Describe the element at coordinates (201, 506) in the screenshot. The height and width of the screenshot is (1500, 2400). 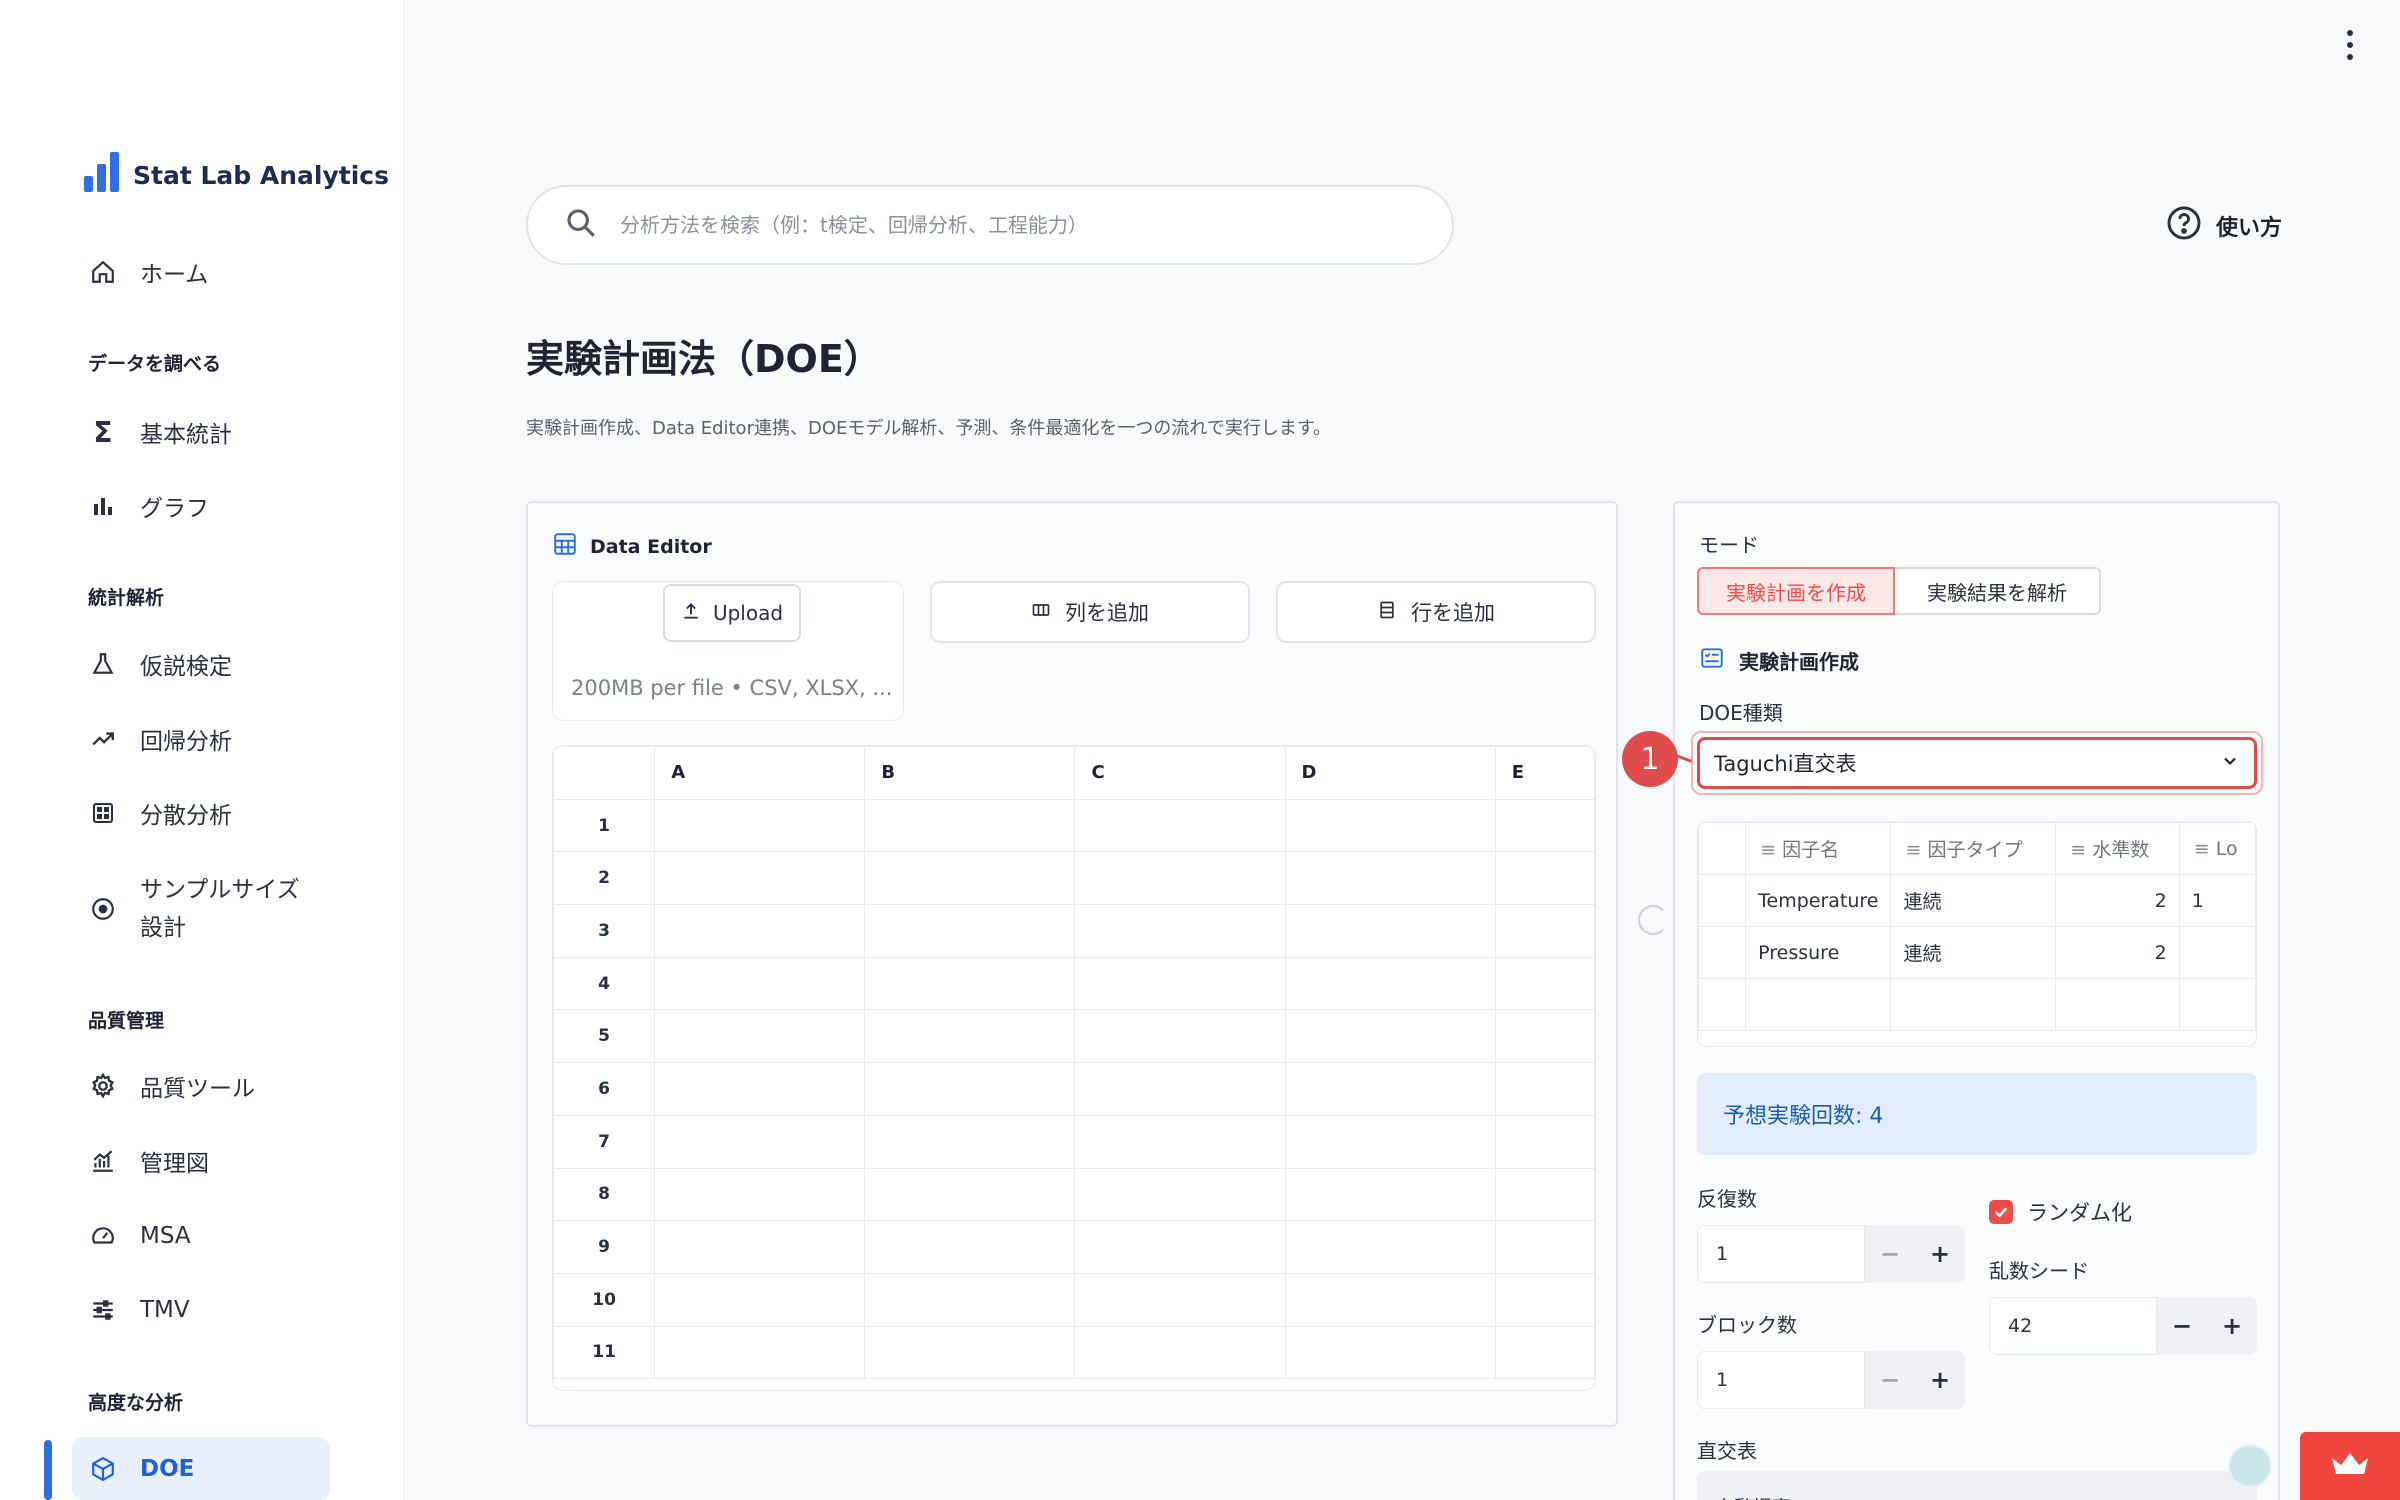
I see `sidebar-item-graph: グラフ` at that location.